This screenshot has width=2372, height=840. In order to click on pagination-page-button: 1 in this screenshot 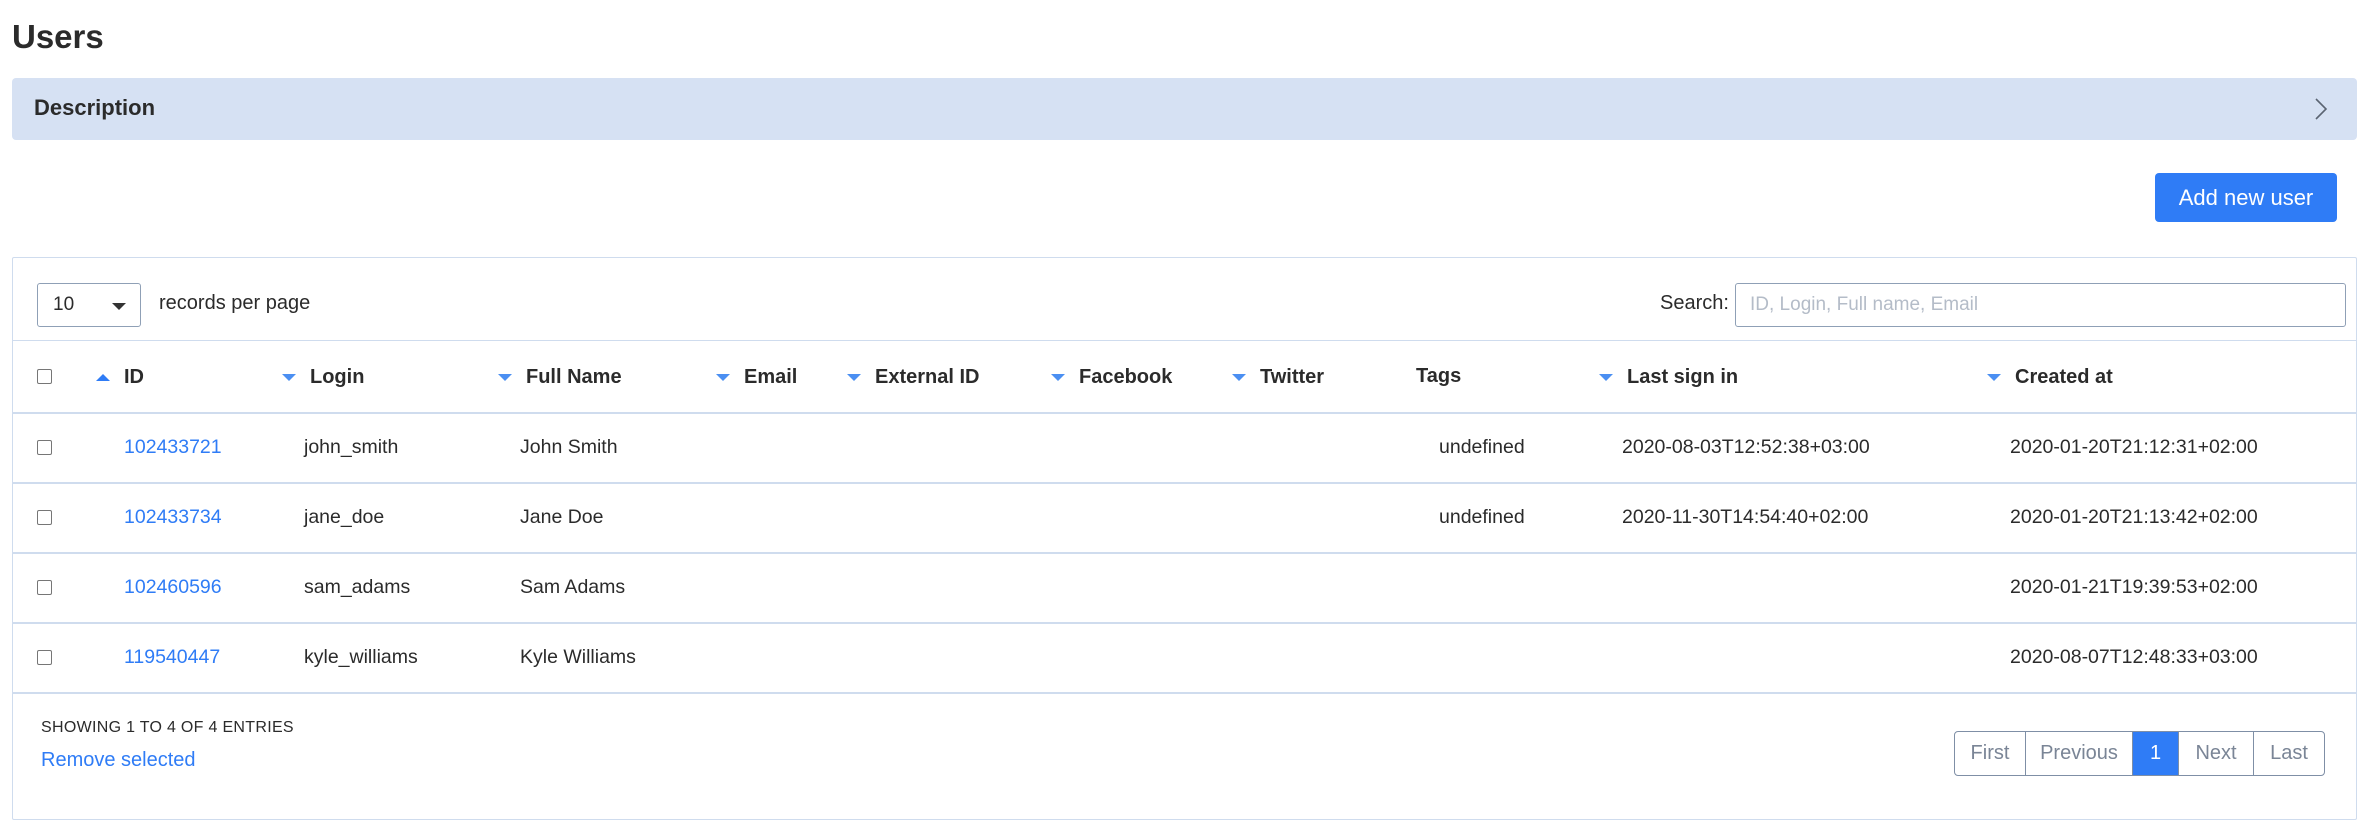, I will do `click(2156, 753)`.